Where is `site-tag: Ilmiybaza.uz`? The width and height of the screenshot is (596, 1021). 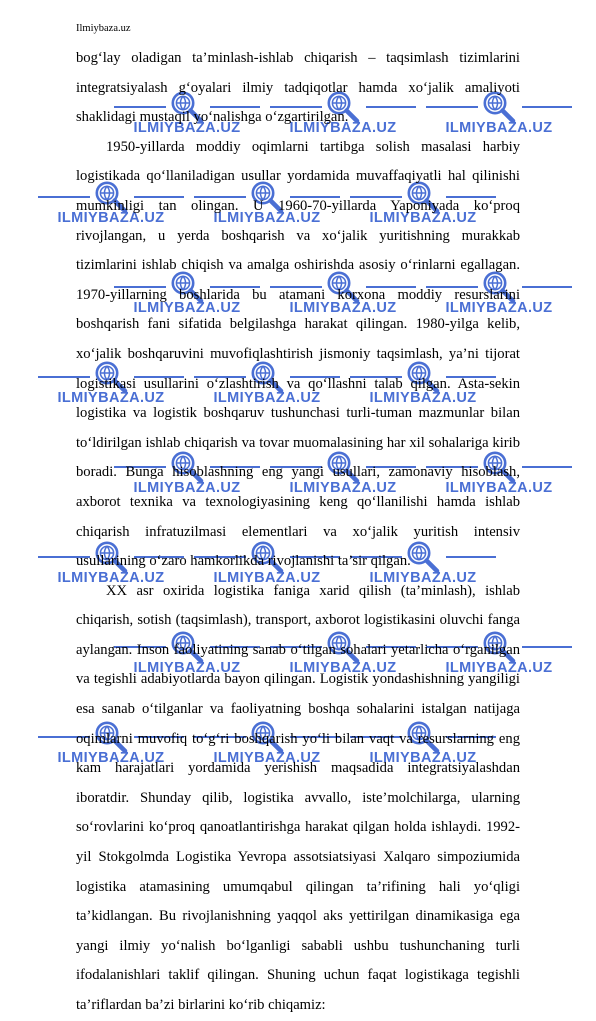 site-tag: Ilmiybaza.uz is located at coordinates (103, 28).